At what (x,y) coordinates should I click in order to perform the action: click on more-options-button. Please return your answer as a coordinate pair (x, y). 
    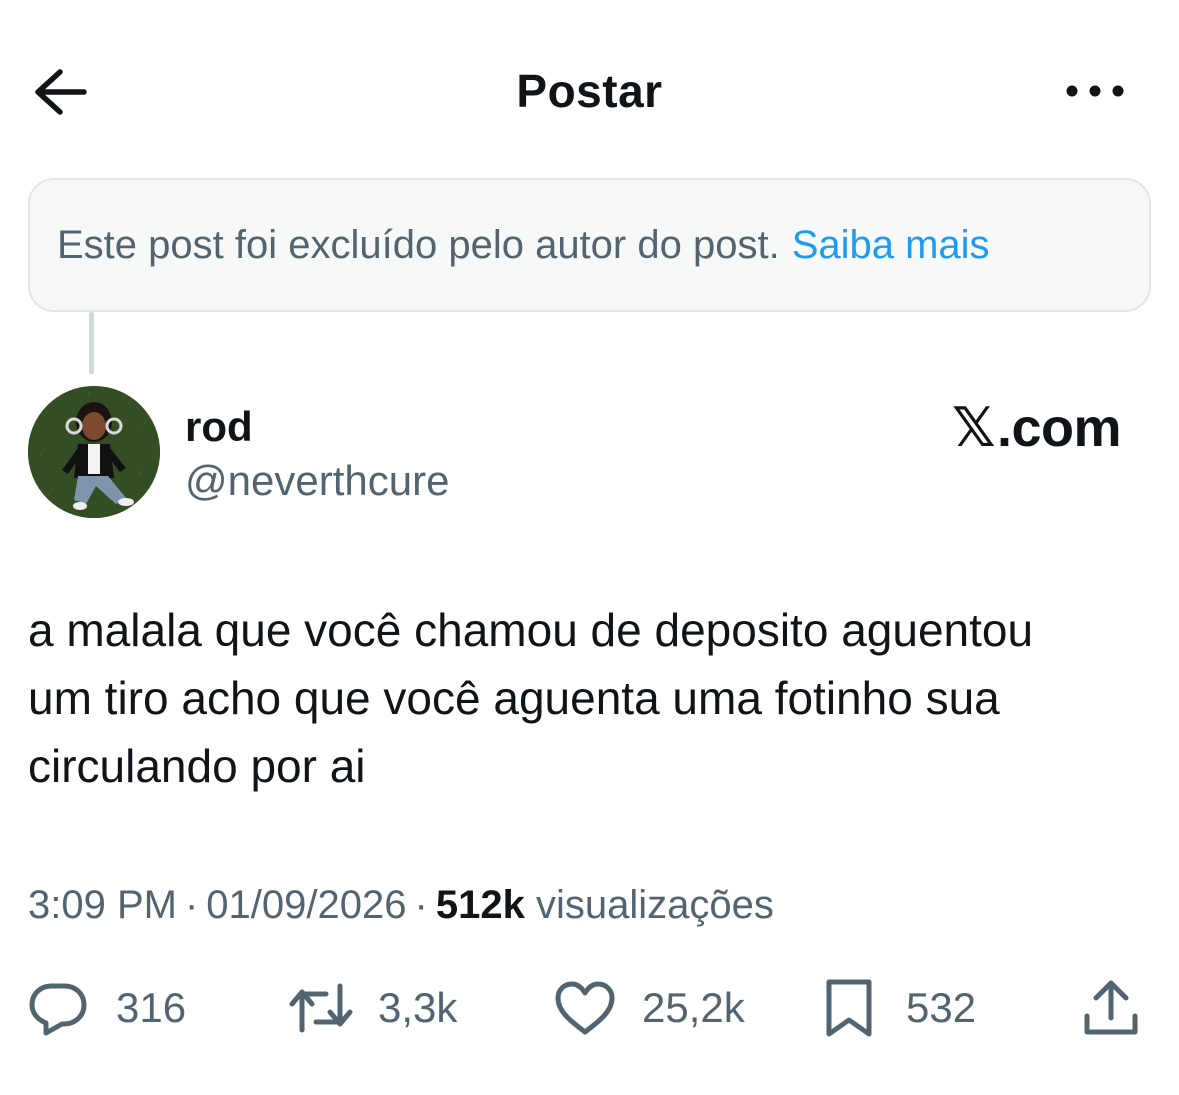
    Looking at the image, I should click on (1095, 91).